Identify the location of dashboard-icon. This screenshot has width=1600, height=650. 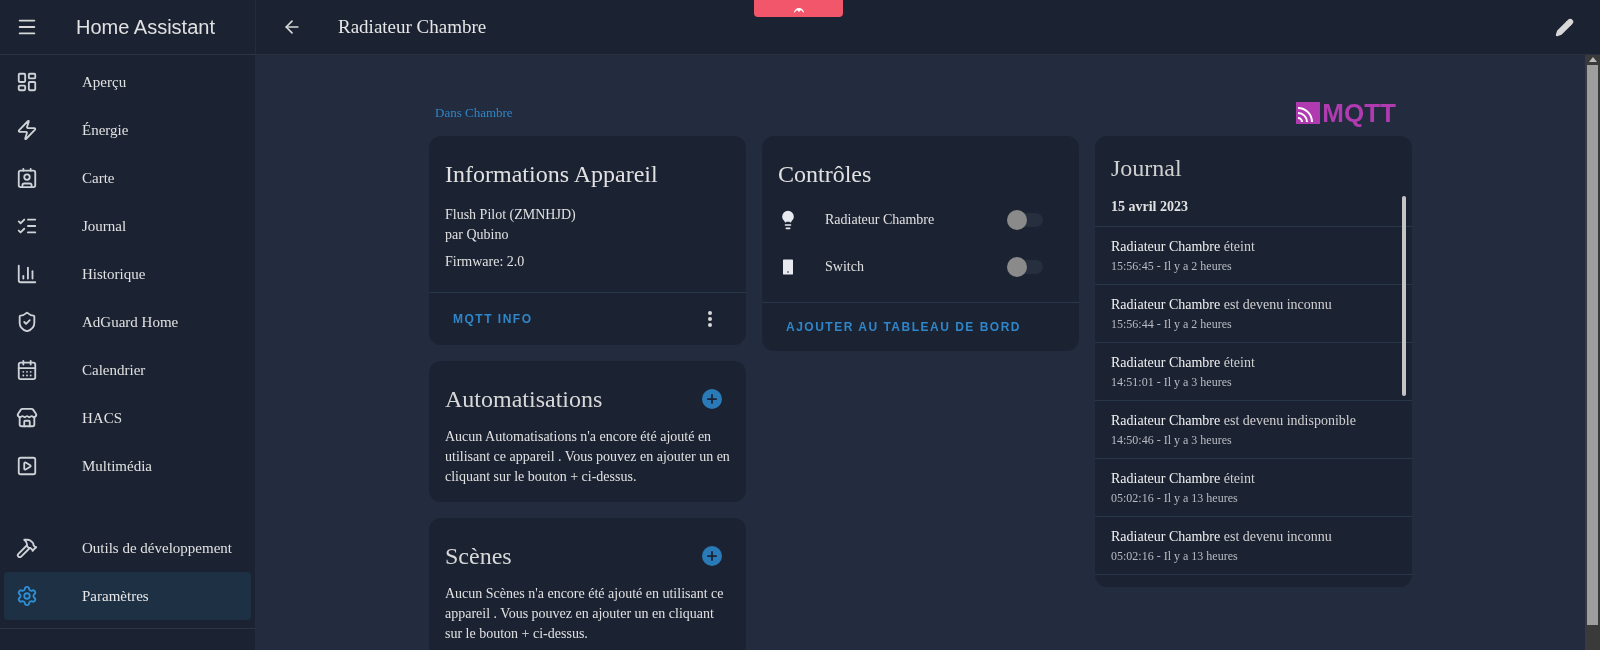
(27, 82).